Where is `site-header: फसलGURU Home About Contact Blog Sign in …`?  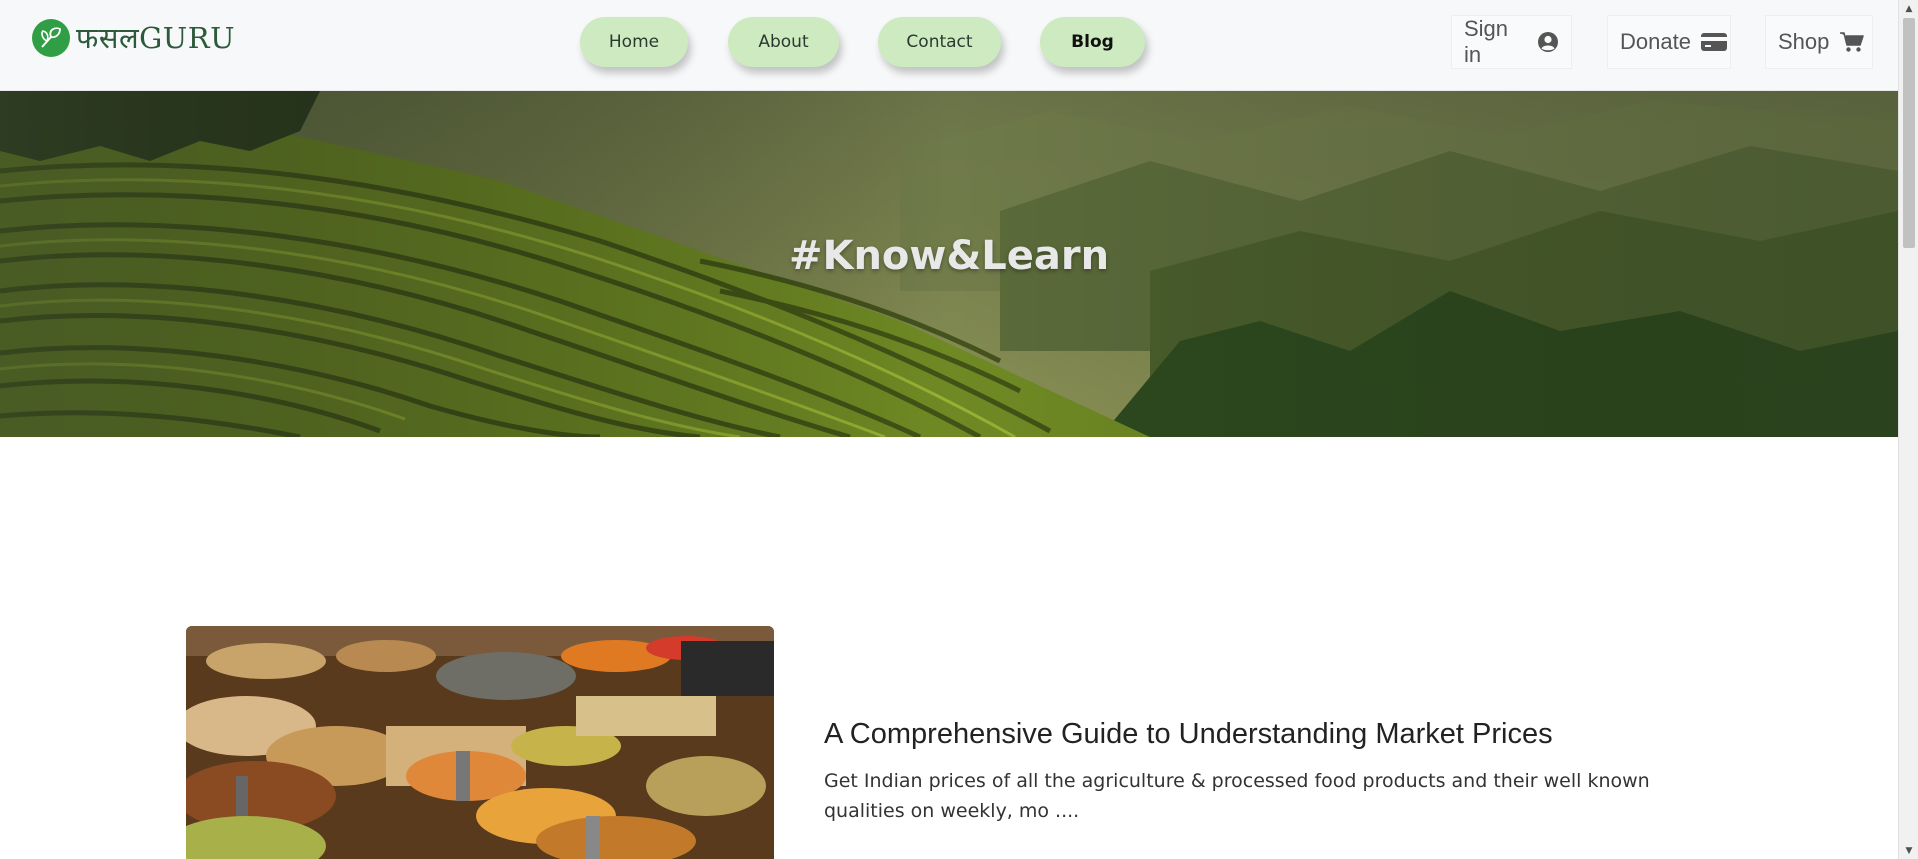 site-header: फसलGURU Home About Contact Blog Sign in … is located at coordinates (949, 45).